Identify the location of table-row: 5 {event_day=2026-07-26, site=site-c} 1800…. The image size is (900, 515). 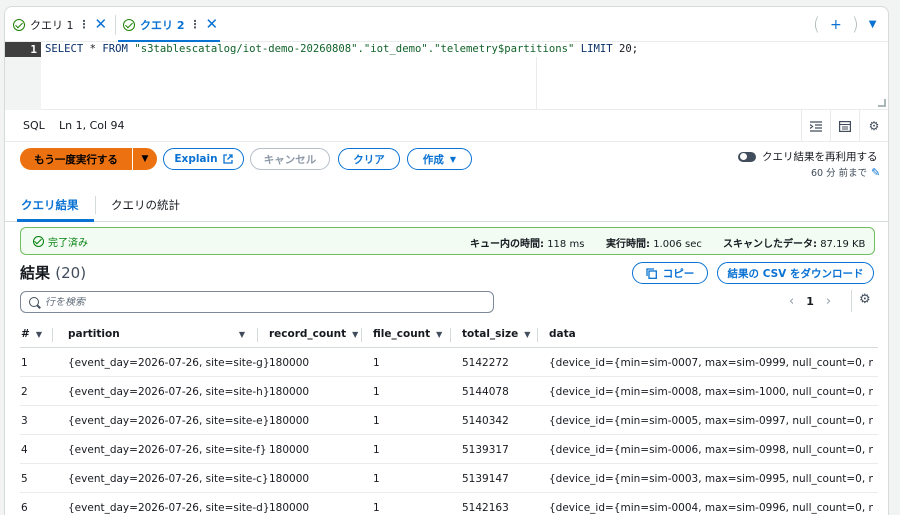
(449, 478).